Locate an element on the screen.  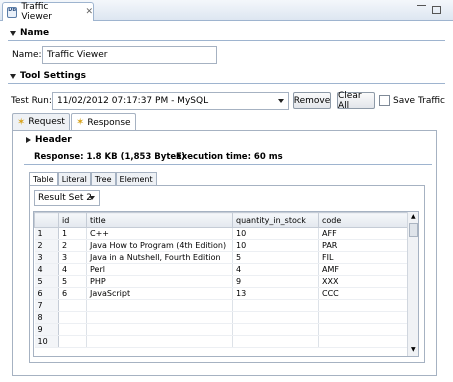
name-section-toggle: Name is located at coordinates (29, 33).